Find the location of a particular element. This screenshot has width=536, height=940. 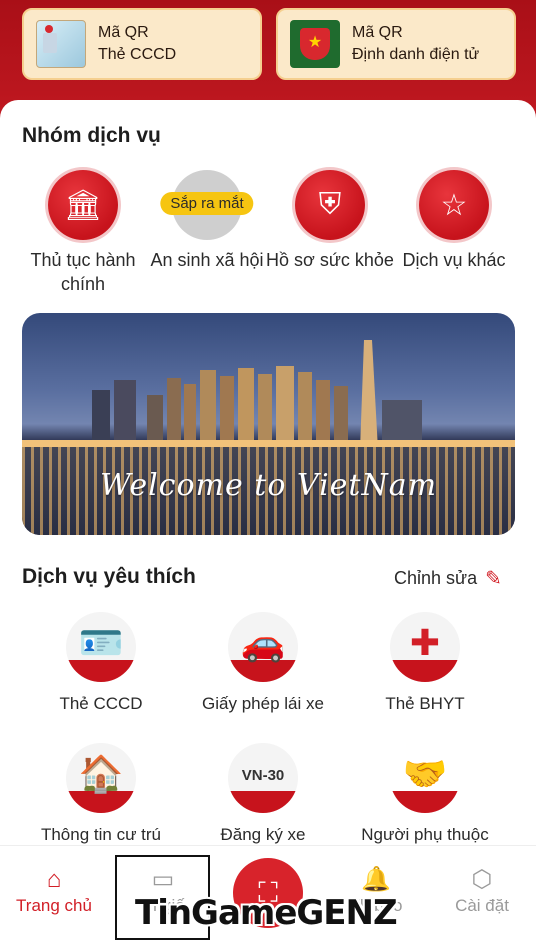

favorite-health-insurance: ✚ Thẻ BHYT is located at coordinates (425, 663).